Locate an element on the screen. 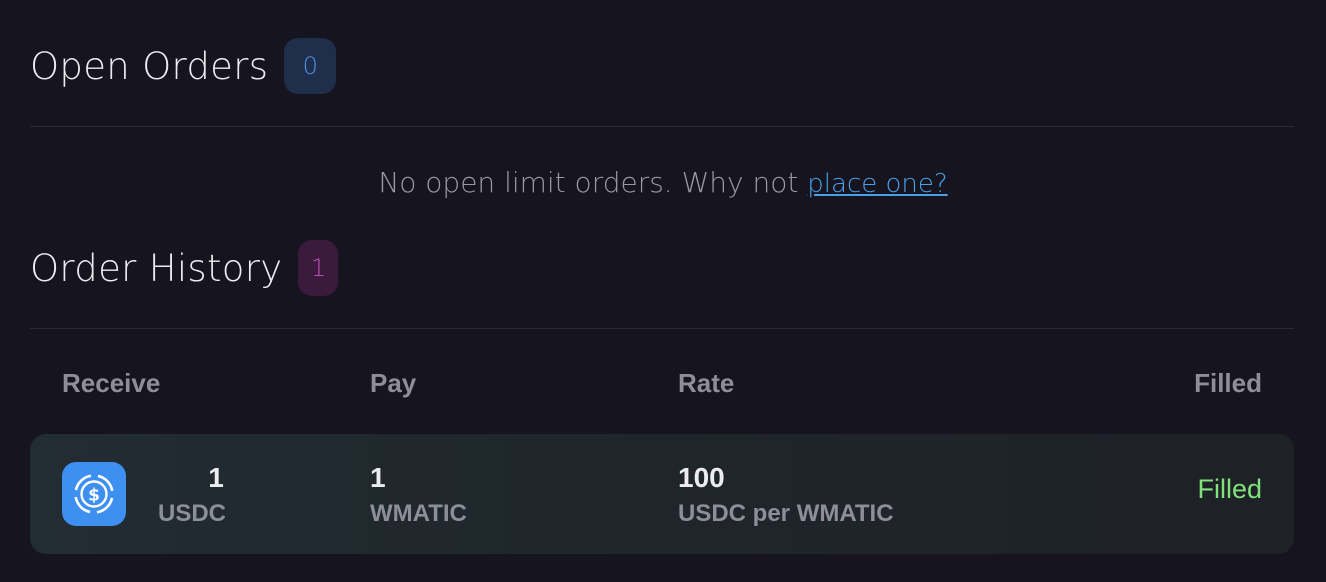 This screenshot has height=582, width=1326. empty-message-text: No open limit orders. Why not is located at coordinates (593, 182).